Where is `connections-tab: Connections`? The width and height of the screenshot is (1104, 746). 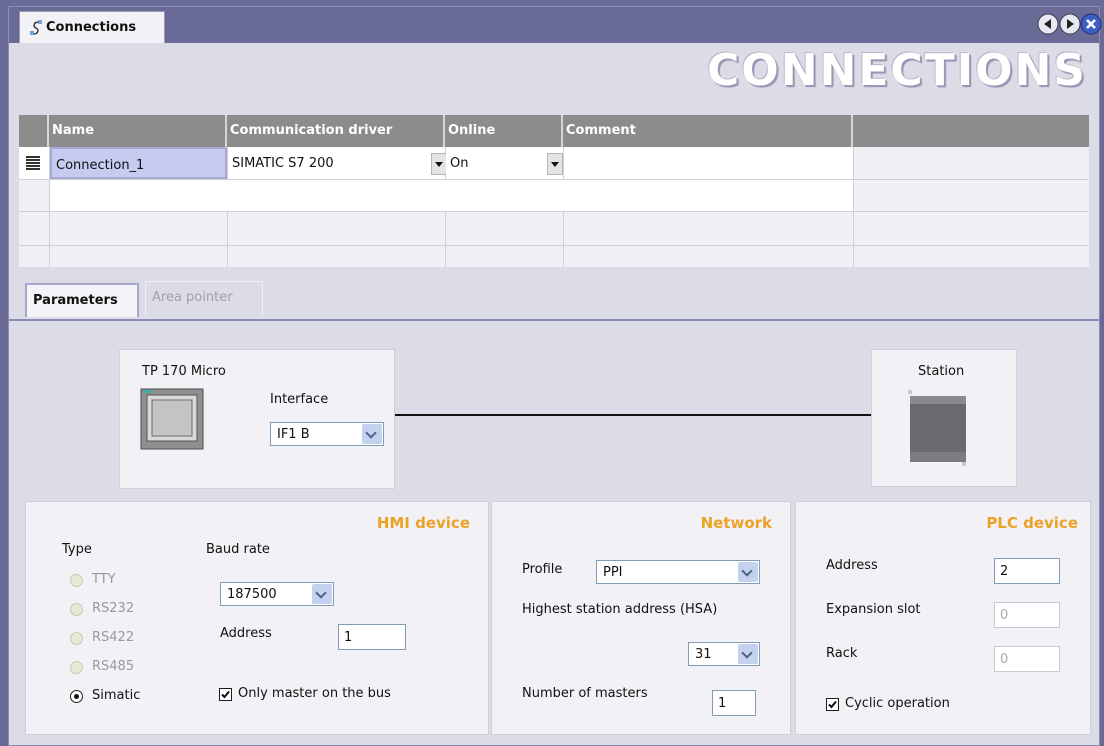
connections-tab: Connections is located at coordinates (92, 27).